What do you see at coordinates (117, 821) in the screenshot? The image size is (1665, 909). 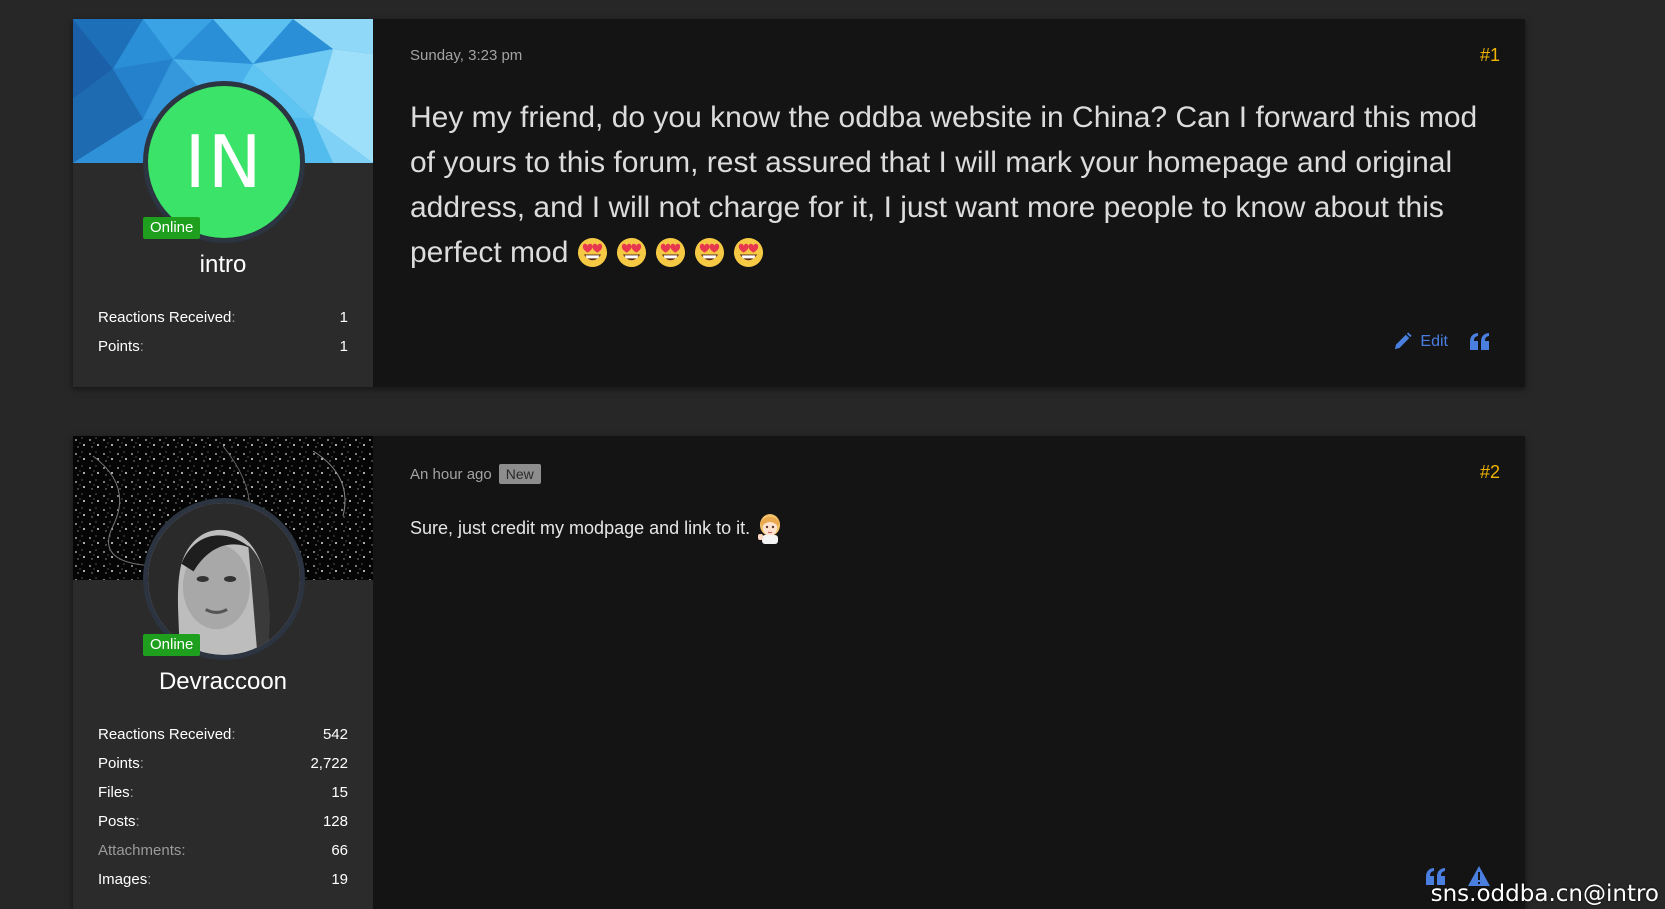 I see `stat-label: Posts` at bounding box center [117, 821].